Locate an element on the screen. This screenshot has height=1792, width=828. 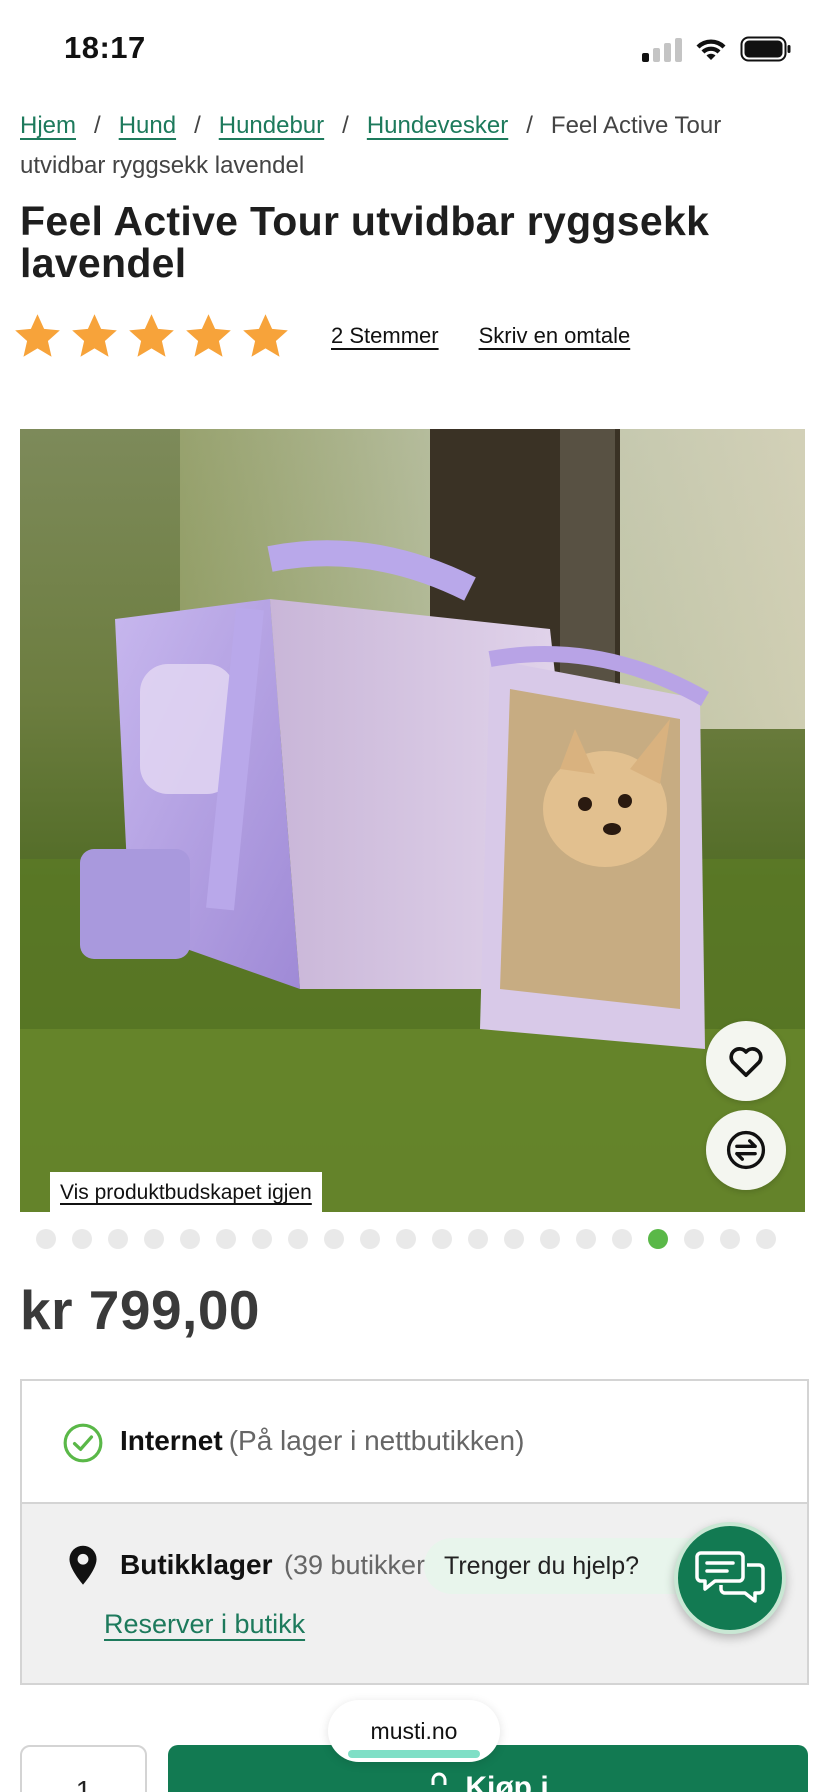
browser-url: musti.no is located at coordinates (414, 1730).